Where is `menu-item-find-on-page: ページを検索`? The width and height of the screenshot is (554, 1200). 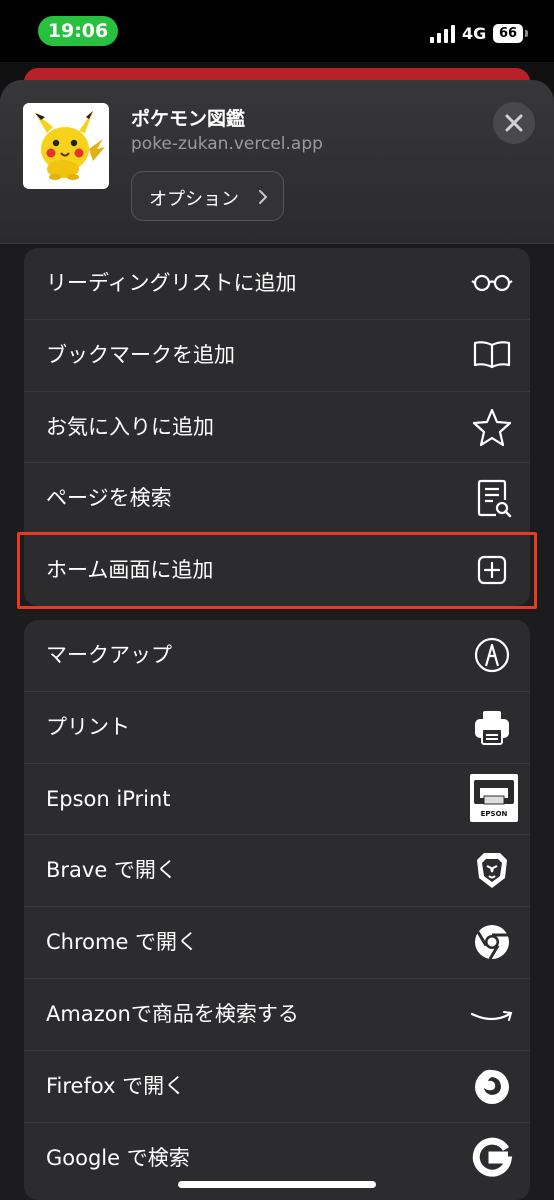 menu-item-find-on-page: ページを検索 is located at coordinates (277, 499).